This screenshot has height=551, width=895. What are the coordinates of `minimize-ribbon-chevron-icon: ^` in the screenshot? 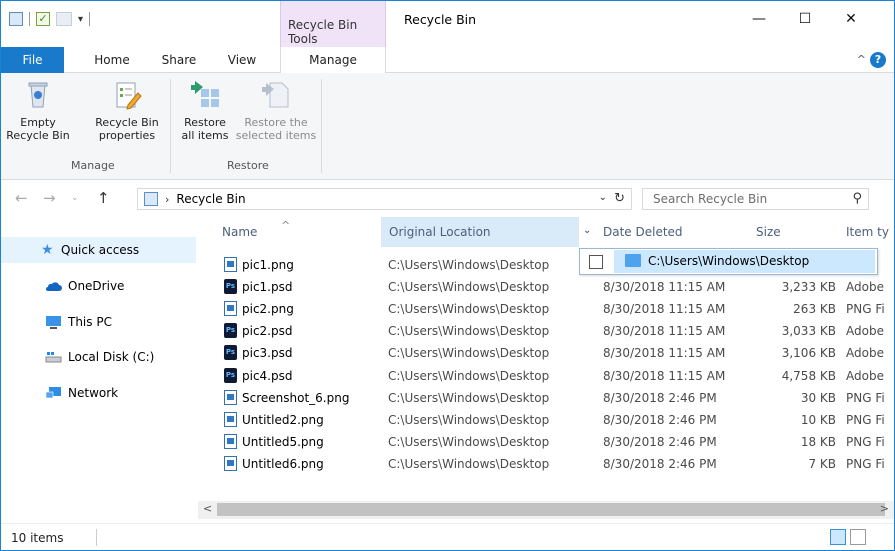 It's located at (861, 59).